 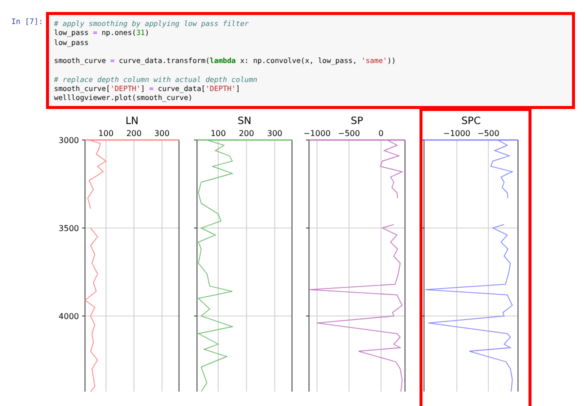 I want to click on depth-label: 3000, so click(x=68, y=140).